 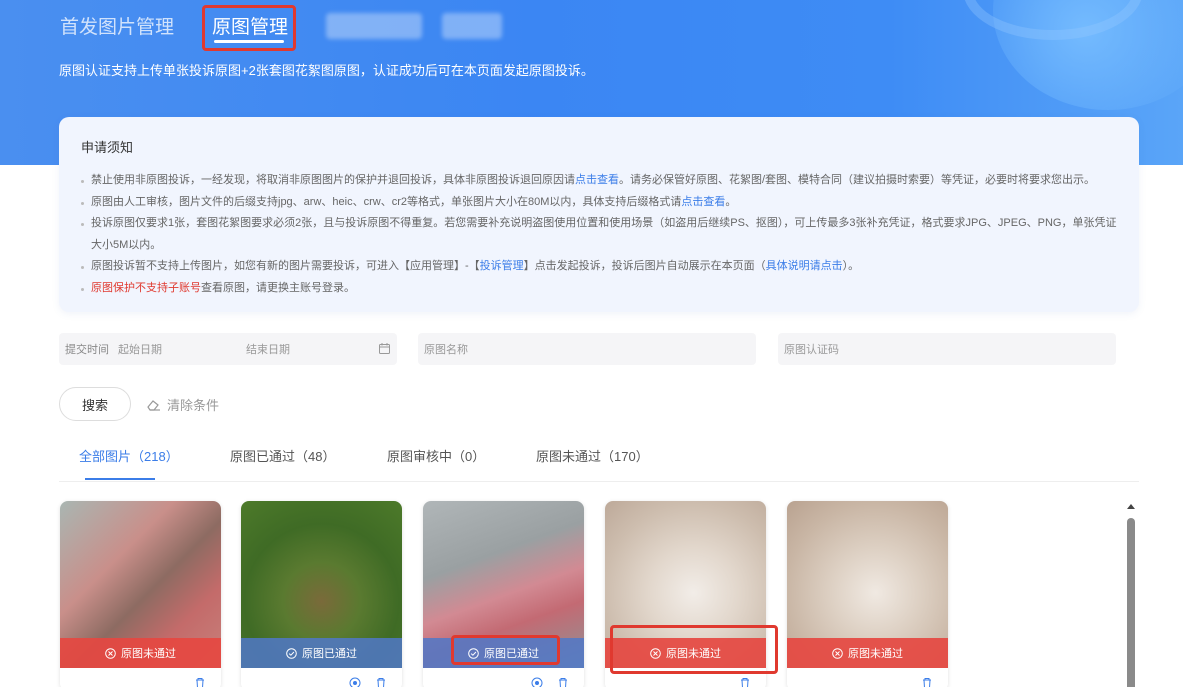 I want to click on scroll-up-arrow, so click(x=1131, y=506).